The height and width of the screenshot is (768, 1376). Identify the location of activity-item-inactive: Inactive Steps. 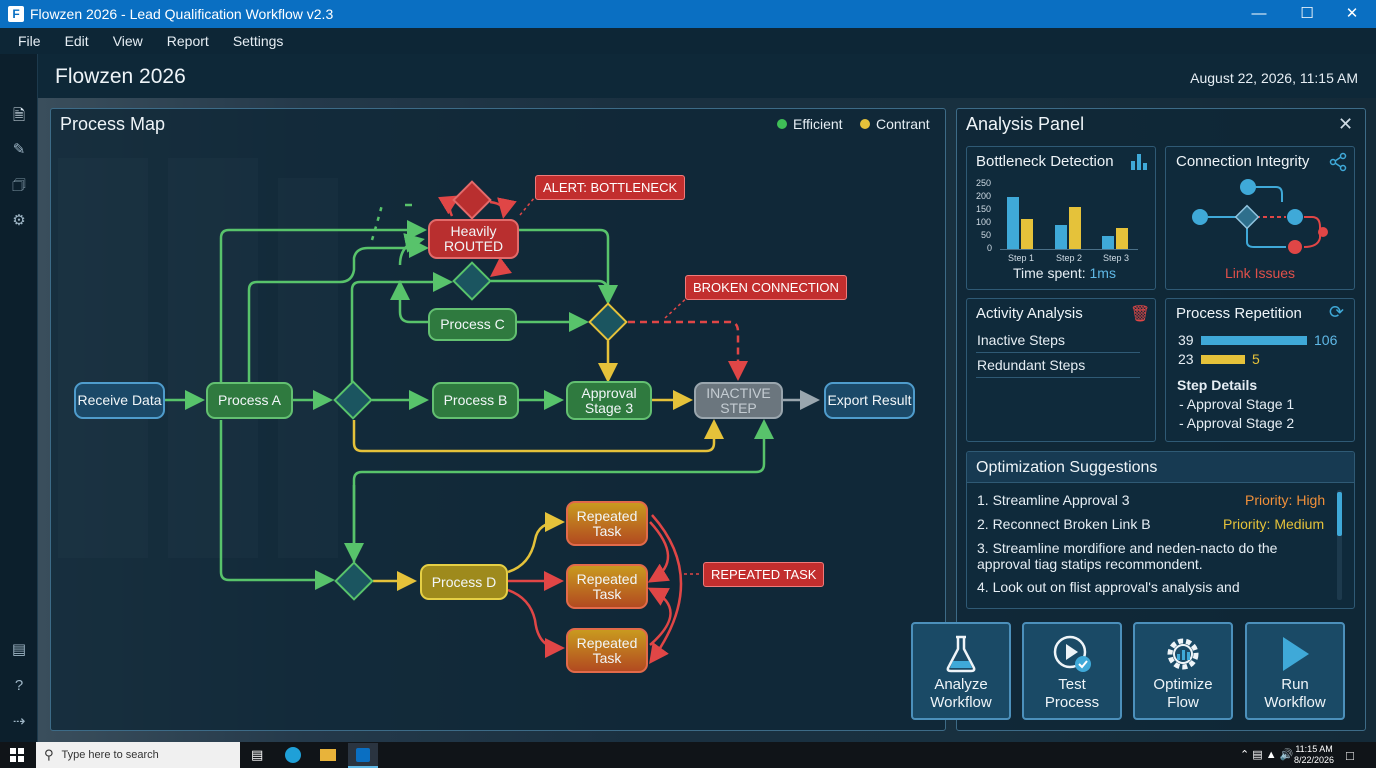
(1021, 340).